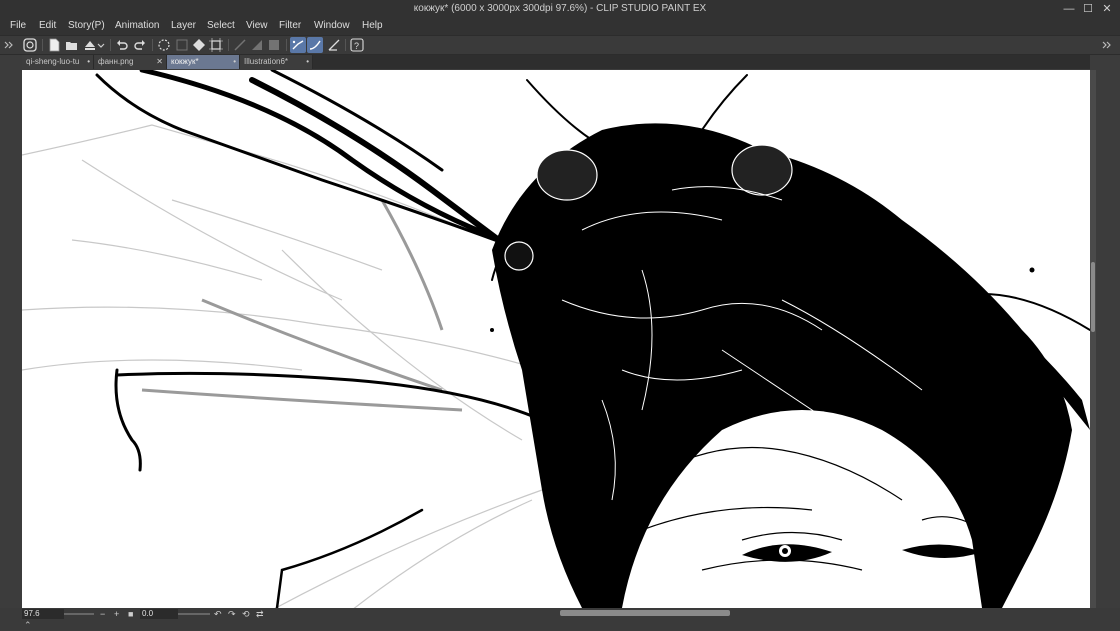  Describe the element at coordinates (164, 45) in the screenshot. I see `clear-icon` at that location.